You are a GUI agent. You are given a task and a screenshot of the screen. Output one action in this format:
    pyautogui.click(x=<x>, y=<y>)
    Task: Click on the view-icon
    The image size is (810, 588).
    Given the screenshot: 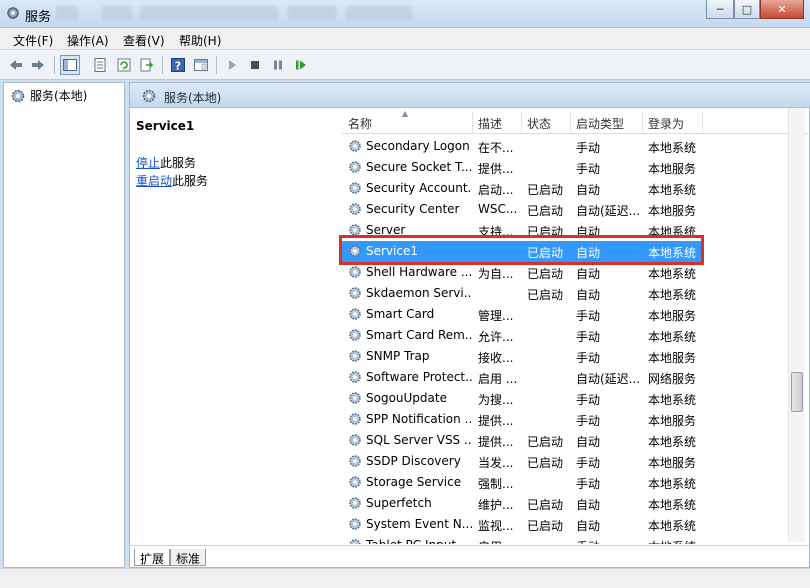 What is the action you would take?
    pyautogui.click(x=201, y=65)
    